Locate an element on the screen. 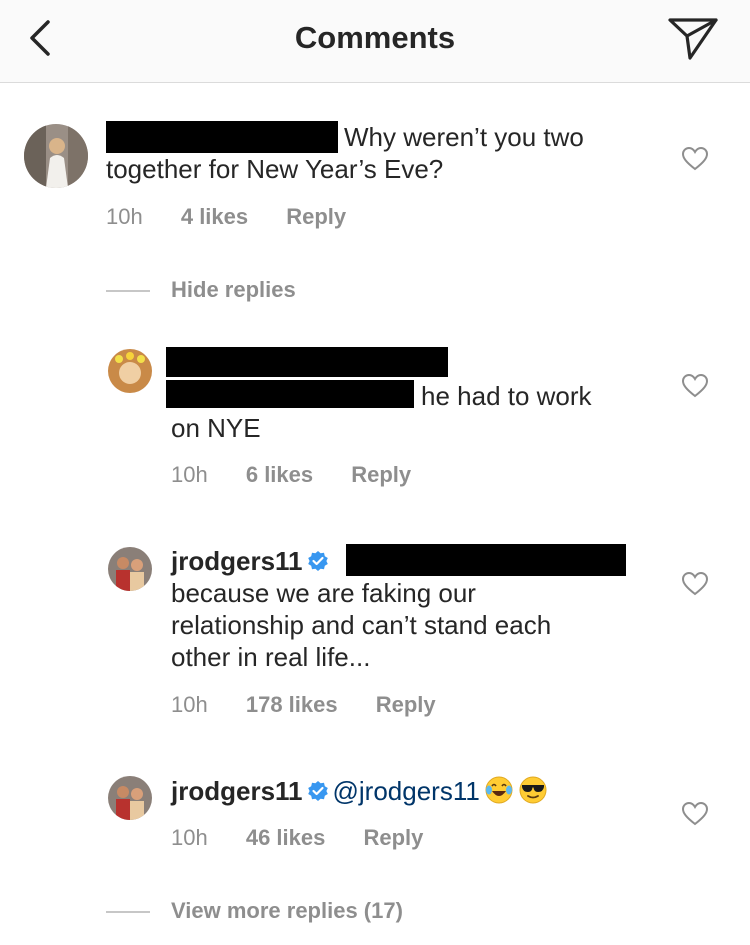  view-more-replies-button: View more replies (17) is located at coordinates (287, 911).